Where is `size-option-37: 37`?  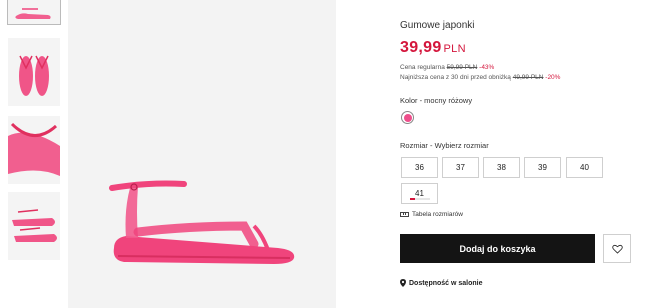 size-option-37: 37 is located at coordinates (460, 167).